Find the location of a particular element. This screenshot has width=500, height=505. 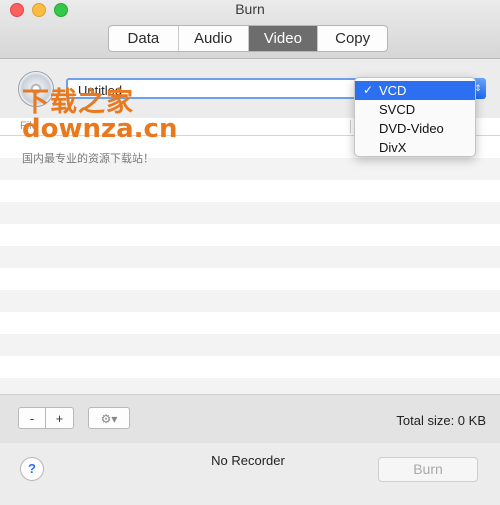

mode-tabs: Data Audio Video Copy is located at coordinates (248, 38).